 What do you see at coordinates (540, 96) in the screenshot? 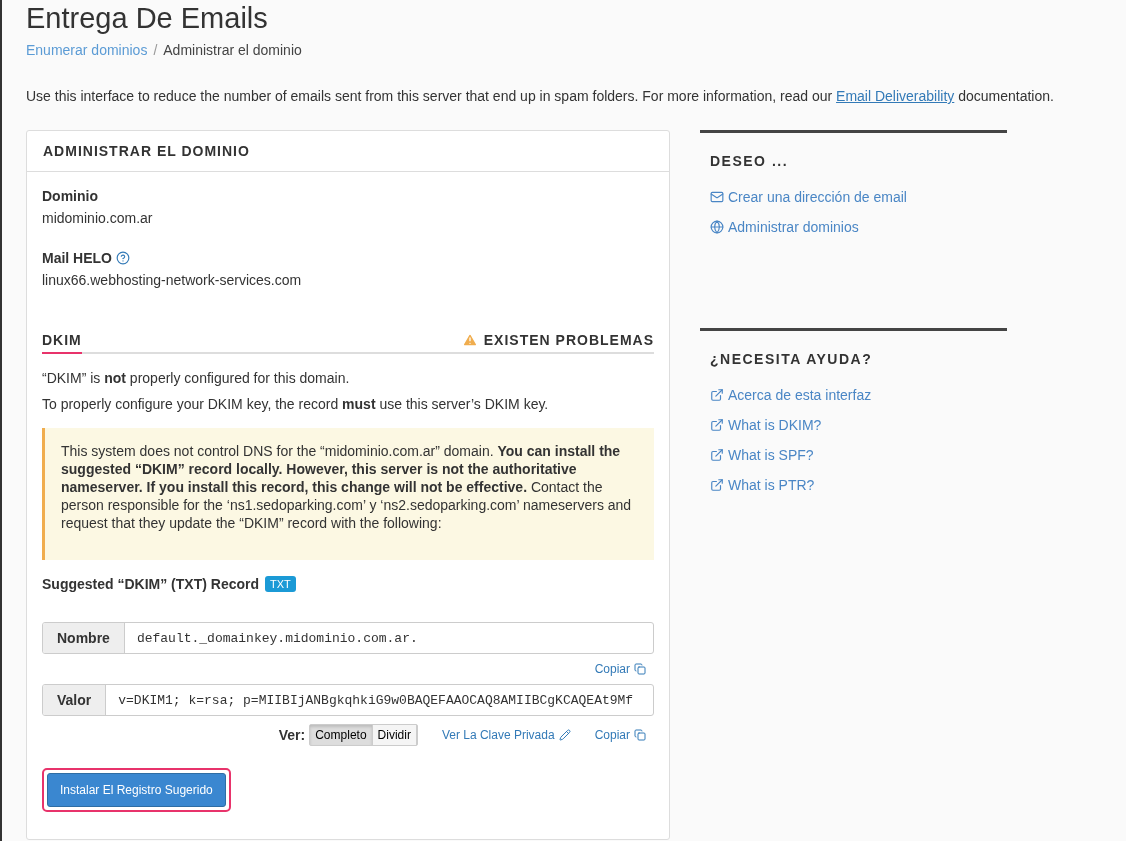
I see `intro-text: Use this interface to reduce the number of emails sent from this server that end up in spam folders. For more information, read our Email Deliverability documentation.` at bounding box center [540, 96].